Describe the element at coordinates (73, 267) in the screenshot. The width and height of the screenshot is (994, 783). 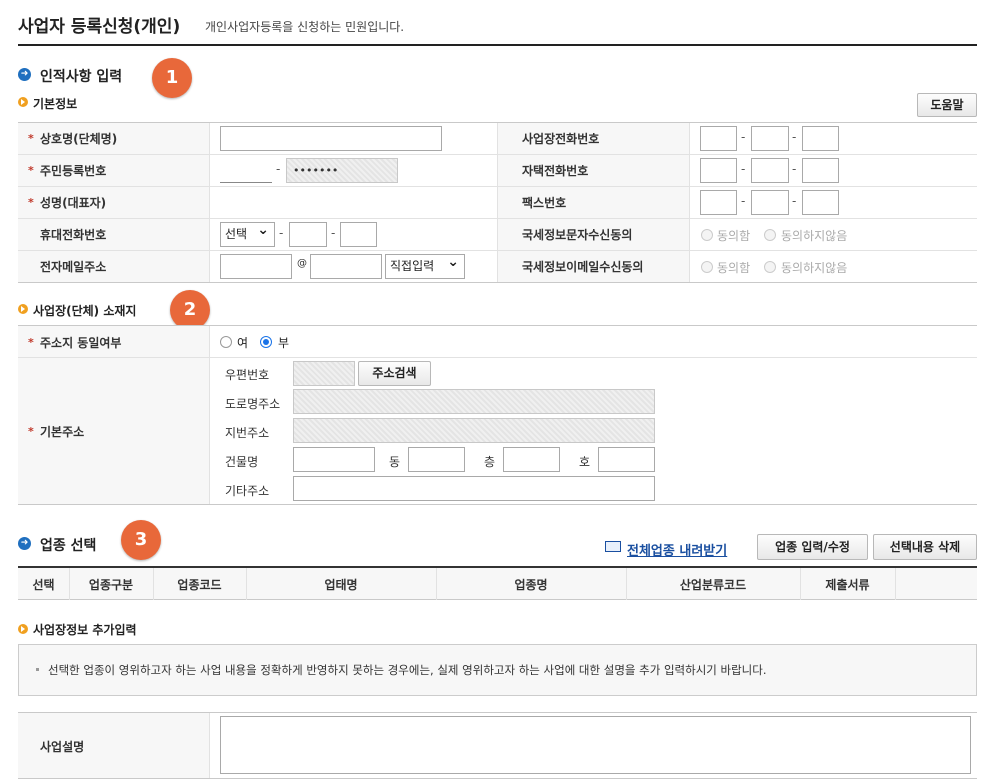
I see `email-label: 전자메일주소` at that location.